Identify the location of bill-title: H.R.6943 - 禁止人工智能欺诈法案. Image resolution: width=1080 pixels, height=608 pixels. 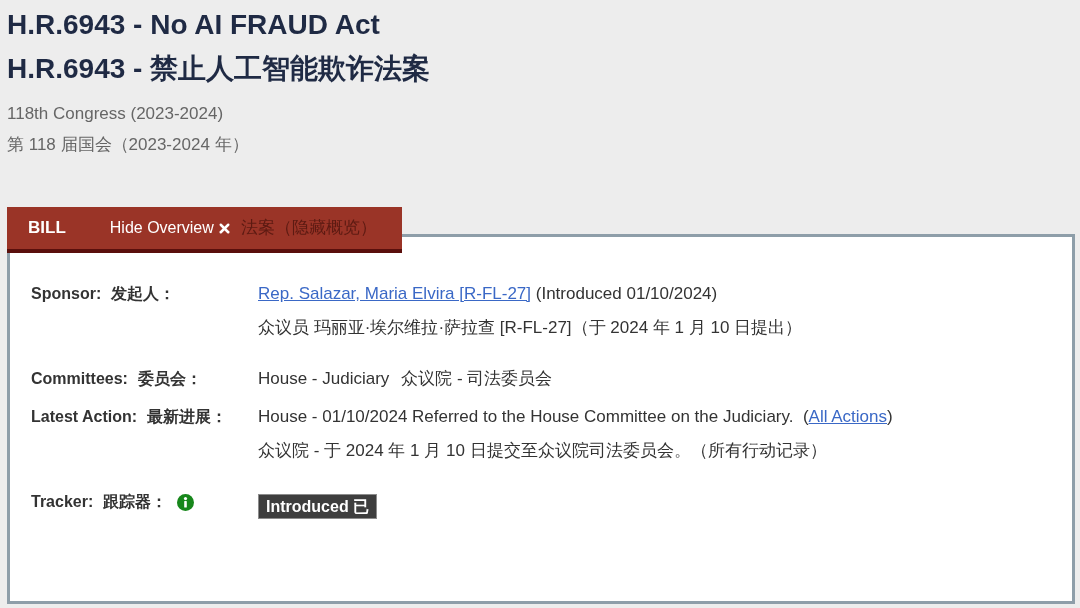
(219, 69).